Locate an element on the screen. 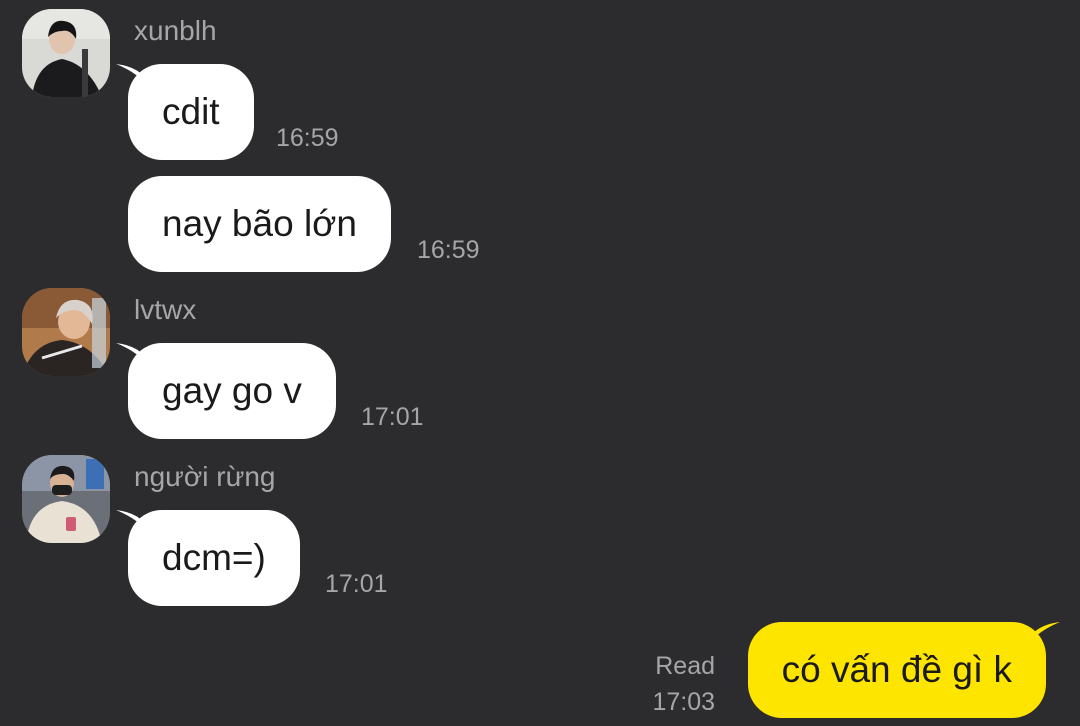  avatar-nguoi-rung-image is located at coordinates (66, 499).